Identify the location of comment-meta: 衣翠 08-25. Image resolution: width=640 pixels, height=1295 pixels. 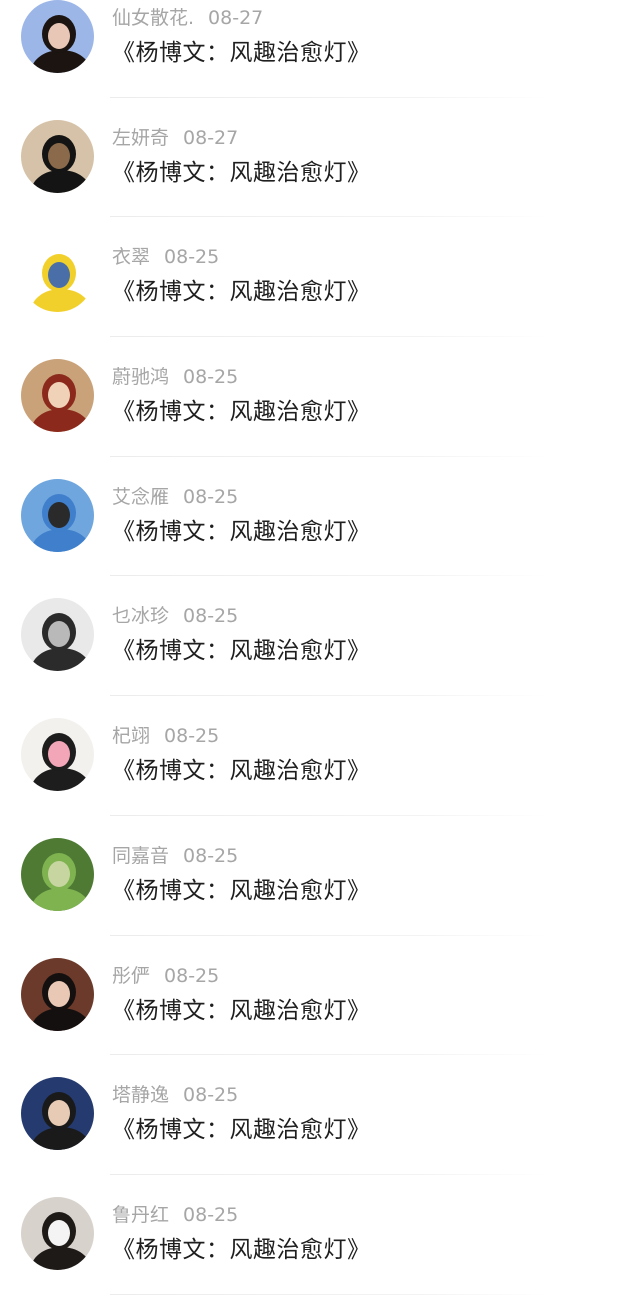
(165, 257).